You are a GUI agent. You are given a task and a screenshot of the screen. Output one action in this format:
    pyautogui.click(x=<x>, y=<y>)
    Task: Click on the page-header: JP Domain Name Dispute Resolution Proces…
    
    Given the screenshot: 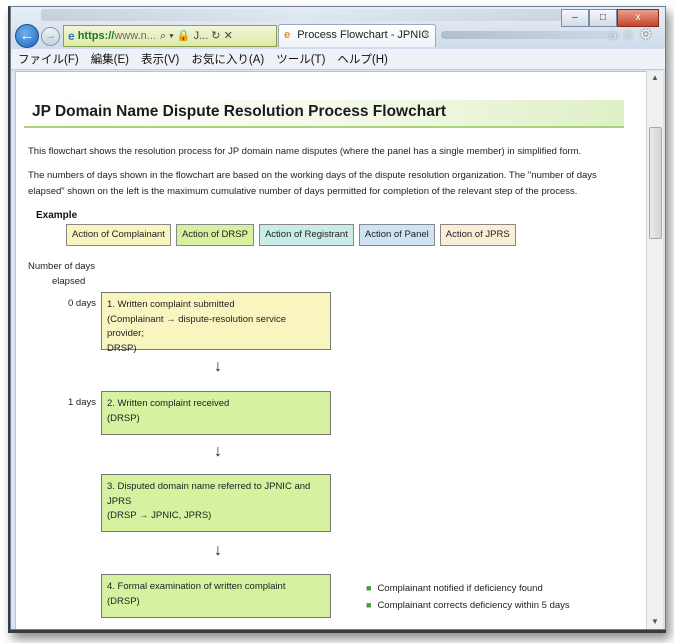 What is the action you would take?
    pyautogui.click(x=324, y=114)
    